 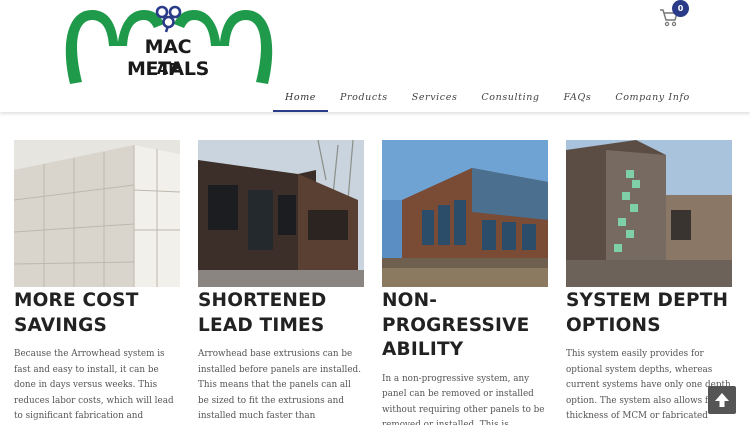 I want to click on nav-faqs: FAQs, so click(x=578, y=99).